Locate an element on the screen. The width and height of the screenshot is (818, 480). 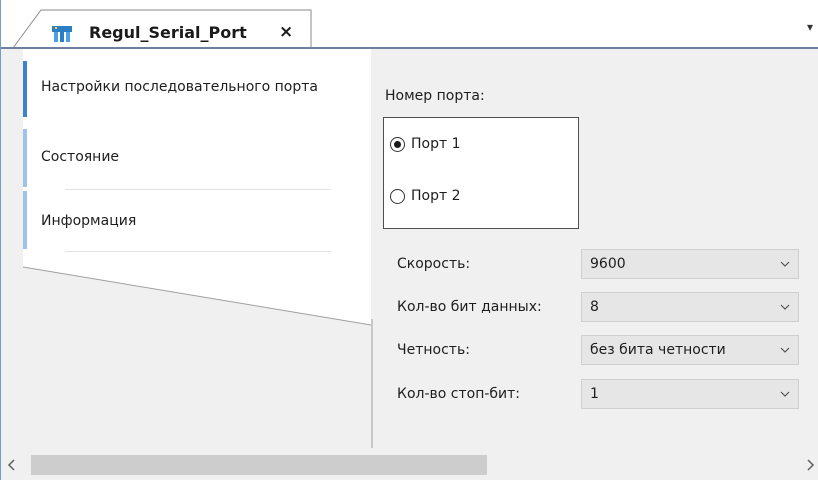
port-2-radio: Порт 2 is located at coordinates (425, 196).